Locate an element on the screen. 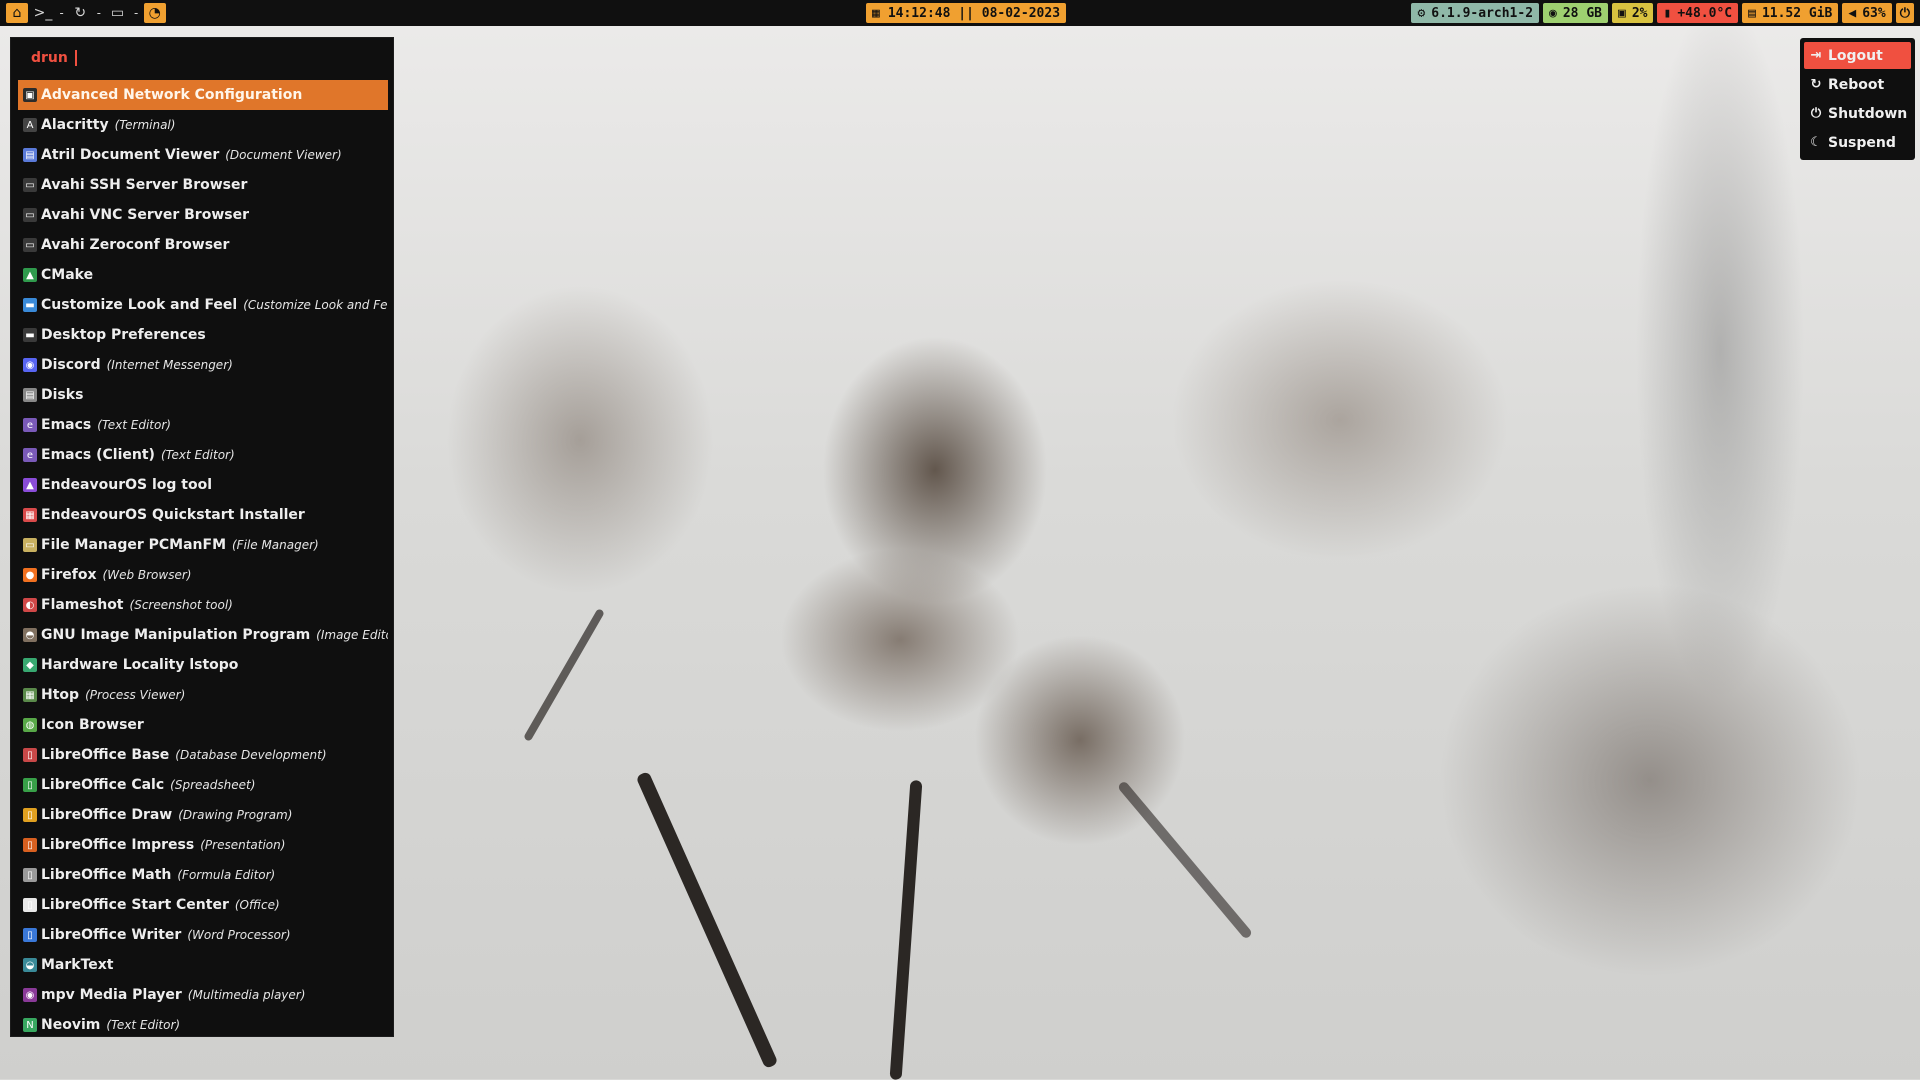 The height and width of the screenshot is (1080, 1920). libreoffice-base-icon: ▯ is located at coordinates (30, 755).